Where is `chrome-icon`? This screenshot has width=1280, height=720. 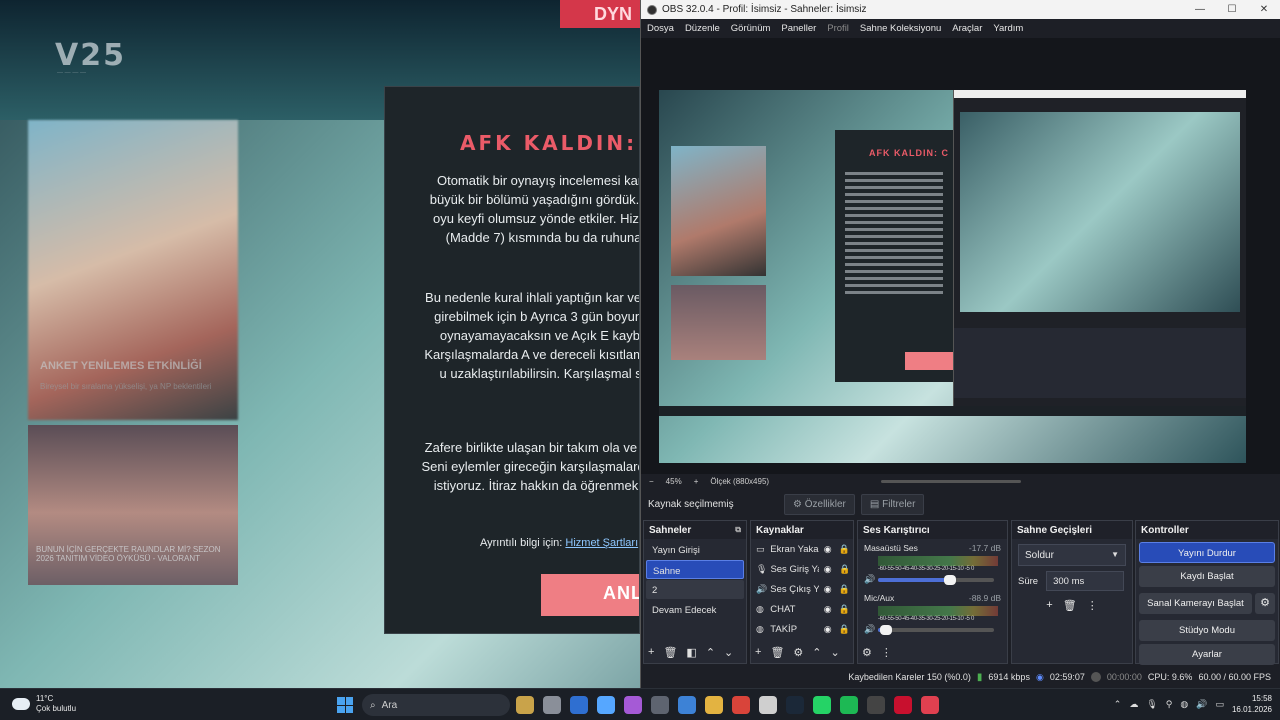
chrome-icon is located at coordinates (741, 705).